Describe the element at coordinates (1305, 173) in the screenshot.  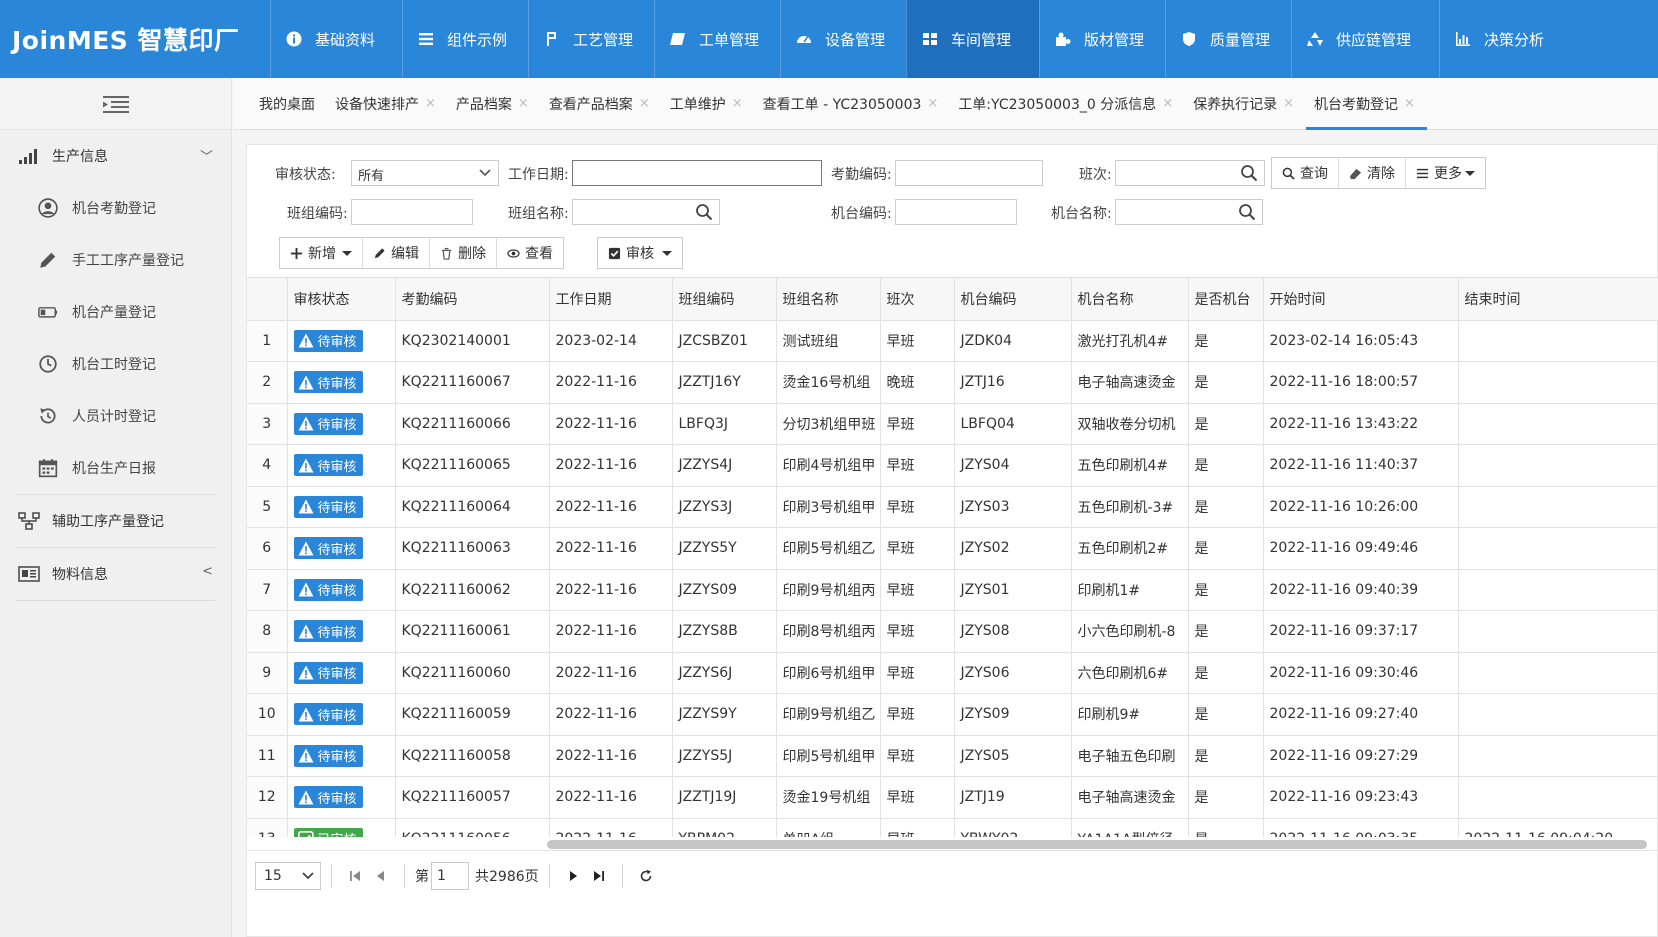
I see `query-button: 查询` at that location.